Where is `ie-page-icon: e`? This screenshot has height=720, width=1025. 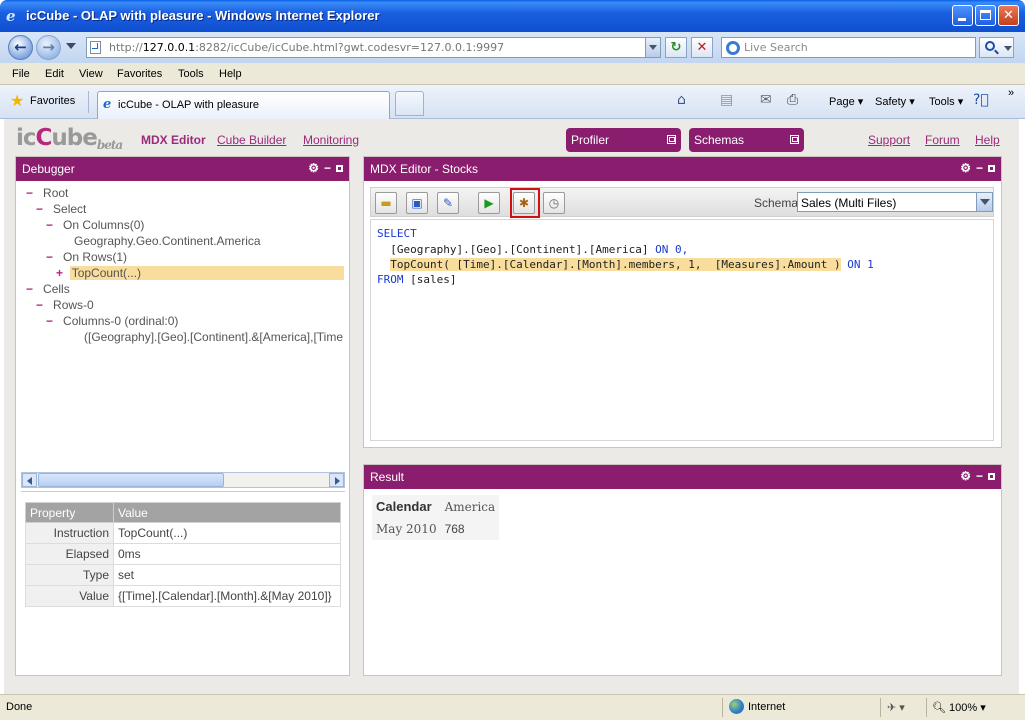
ie-page-icon: e is located at coordinates (107, 104).